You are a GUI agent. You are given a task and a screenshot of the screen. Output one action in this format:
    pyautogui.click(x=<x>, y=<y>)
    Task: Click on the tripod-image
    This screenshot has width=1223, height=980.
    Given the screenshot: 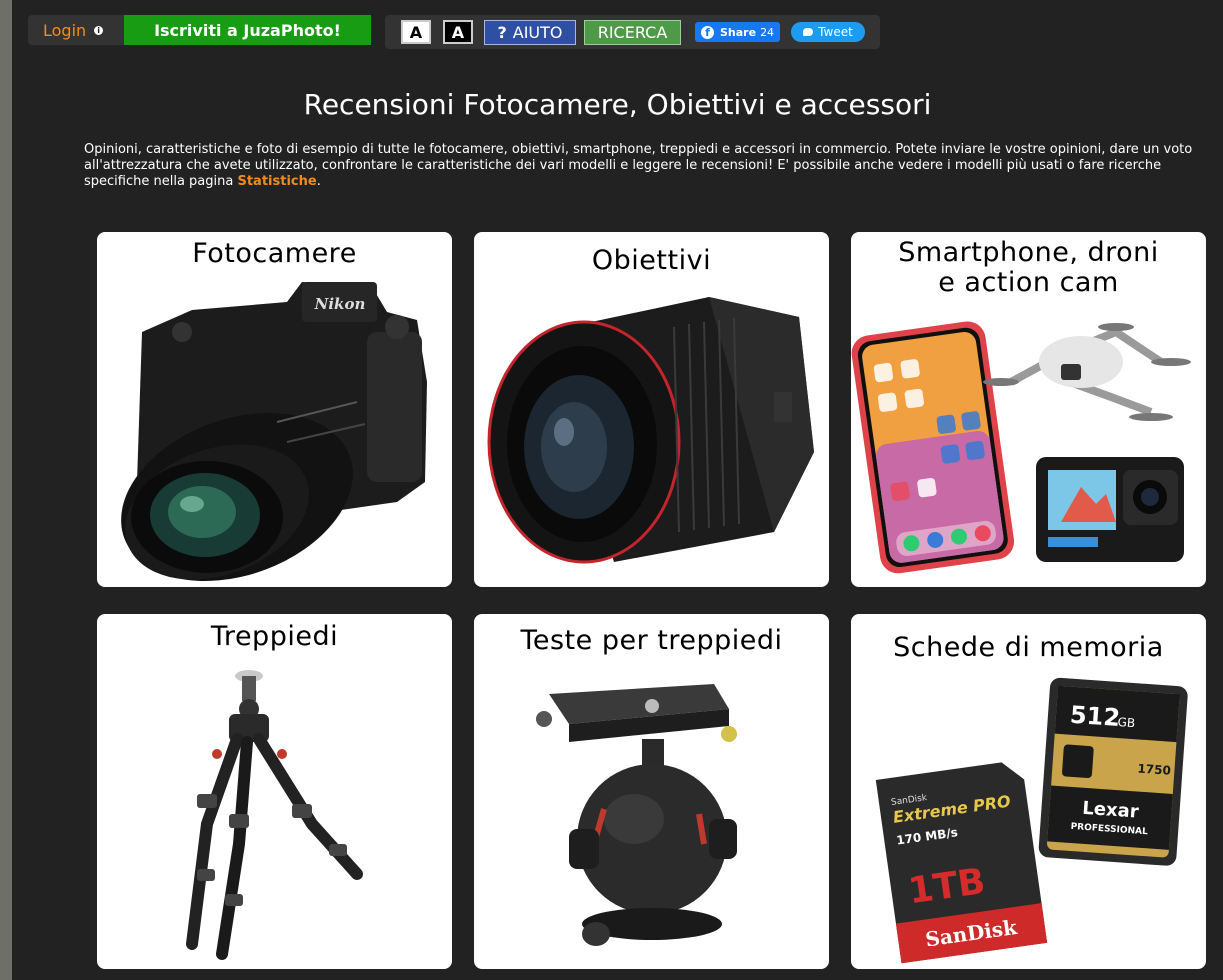 What is the action you would take?
    pyautogui.click(x=274, y=815)
    